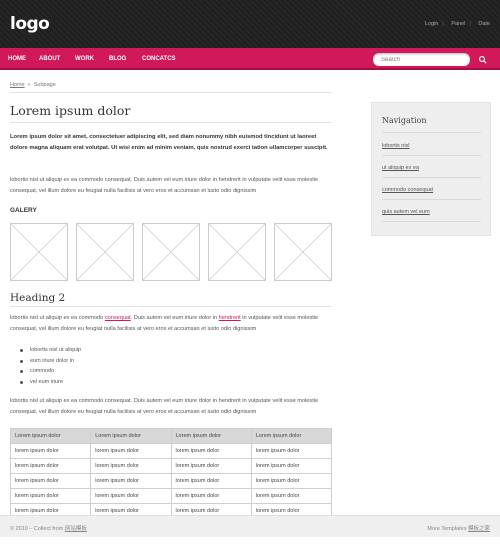  What do you see at coordinates (84, 59) in the screenshot?
I see `nav-item-work: WORK` at bounding box center [84, 59].